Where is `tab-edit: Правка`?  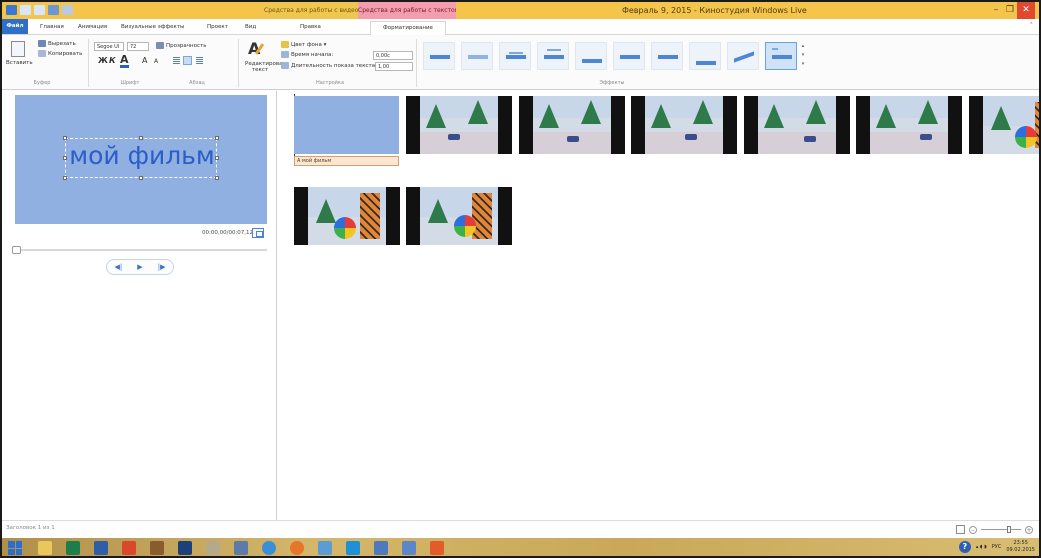 tab-edit: Правка is located at coordinates (310, 27).